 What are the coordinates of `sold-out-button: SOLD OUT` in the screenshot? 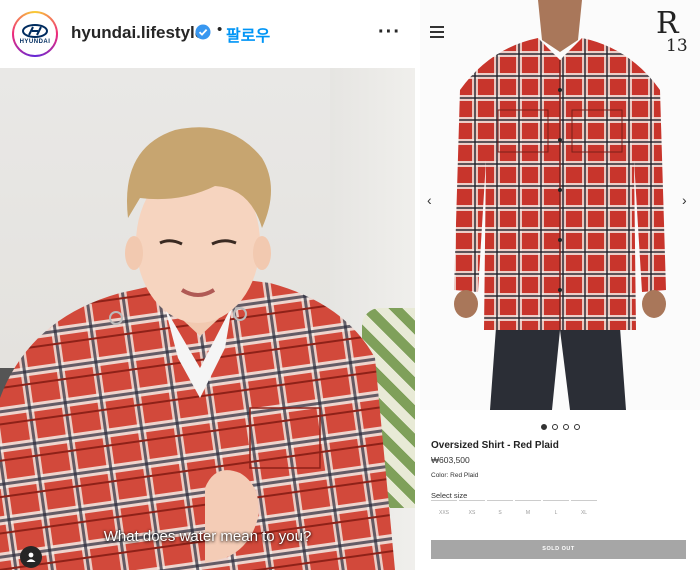 It's located at (558, 549).